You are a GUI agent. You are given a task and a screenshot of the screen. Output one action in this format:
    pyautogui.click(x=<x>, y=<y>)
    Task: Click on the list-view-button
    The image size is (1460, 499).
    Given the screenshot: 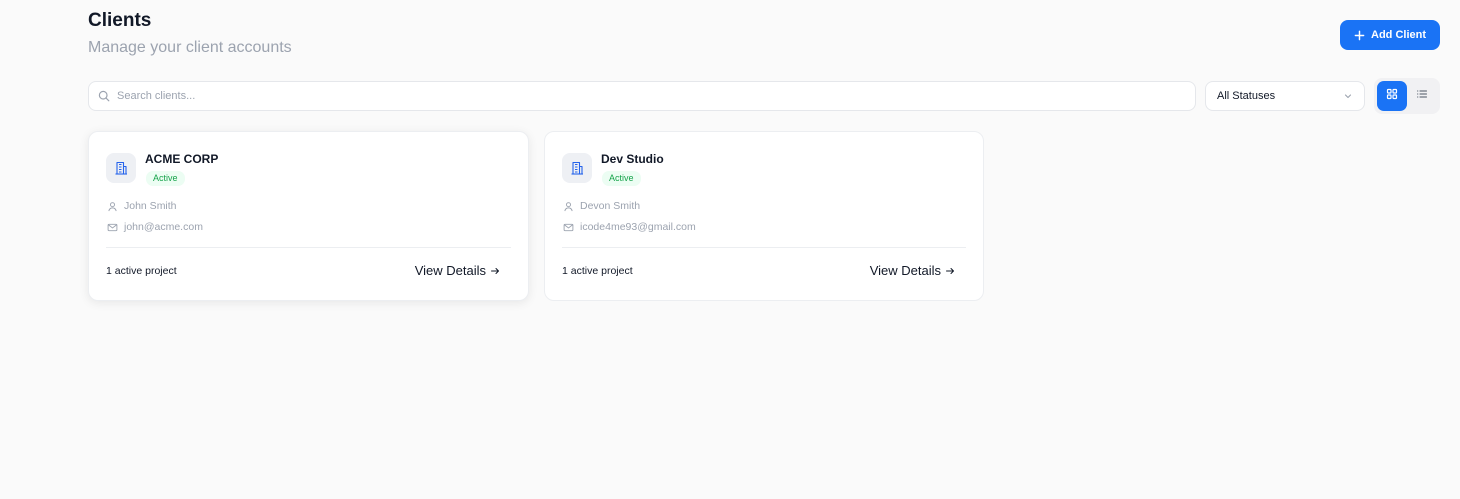 What is the action you would take?
    pyautogui.click(x=1422, y=96)
    